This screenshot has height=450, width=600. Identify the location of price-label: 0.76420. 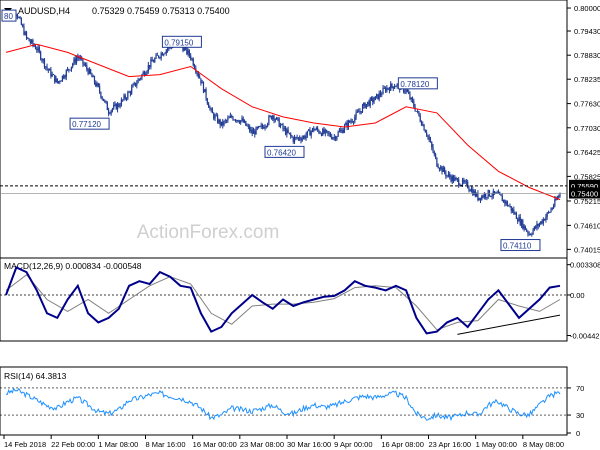
(281, 152).